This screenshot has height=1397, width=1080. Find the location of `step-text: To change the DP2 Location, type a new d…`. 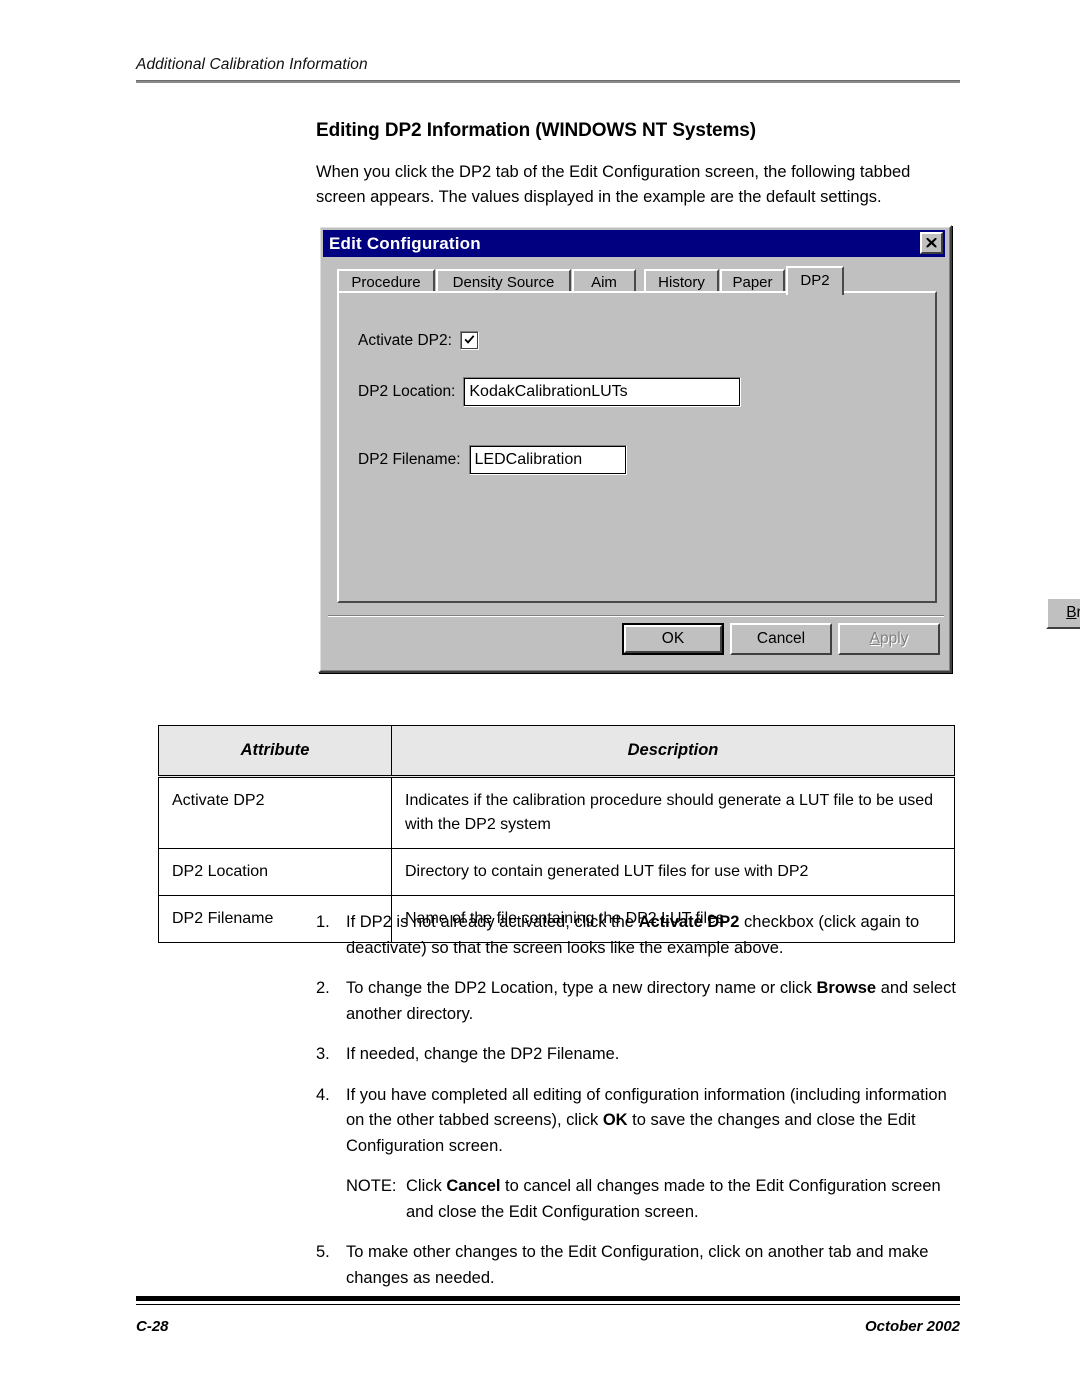

step-text: To change the DP2 Location, type a new d… is located at coordinates (655, 1001).